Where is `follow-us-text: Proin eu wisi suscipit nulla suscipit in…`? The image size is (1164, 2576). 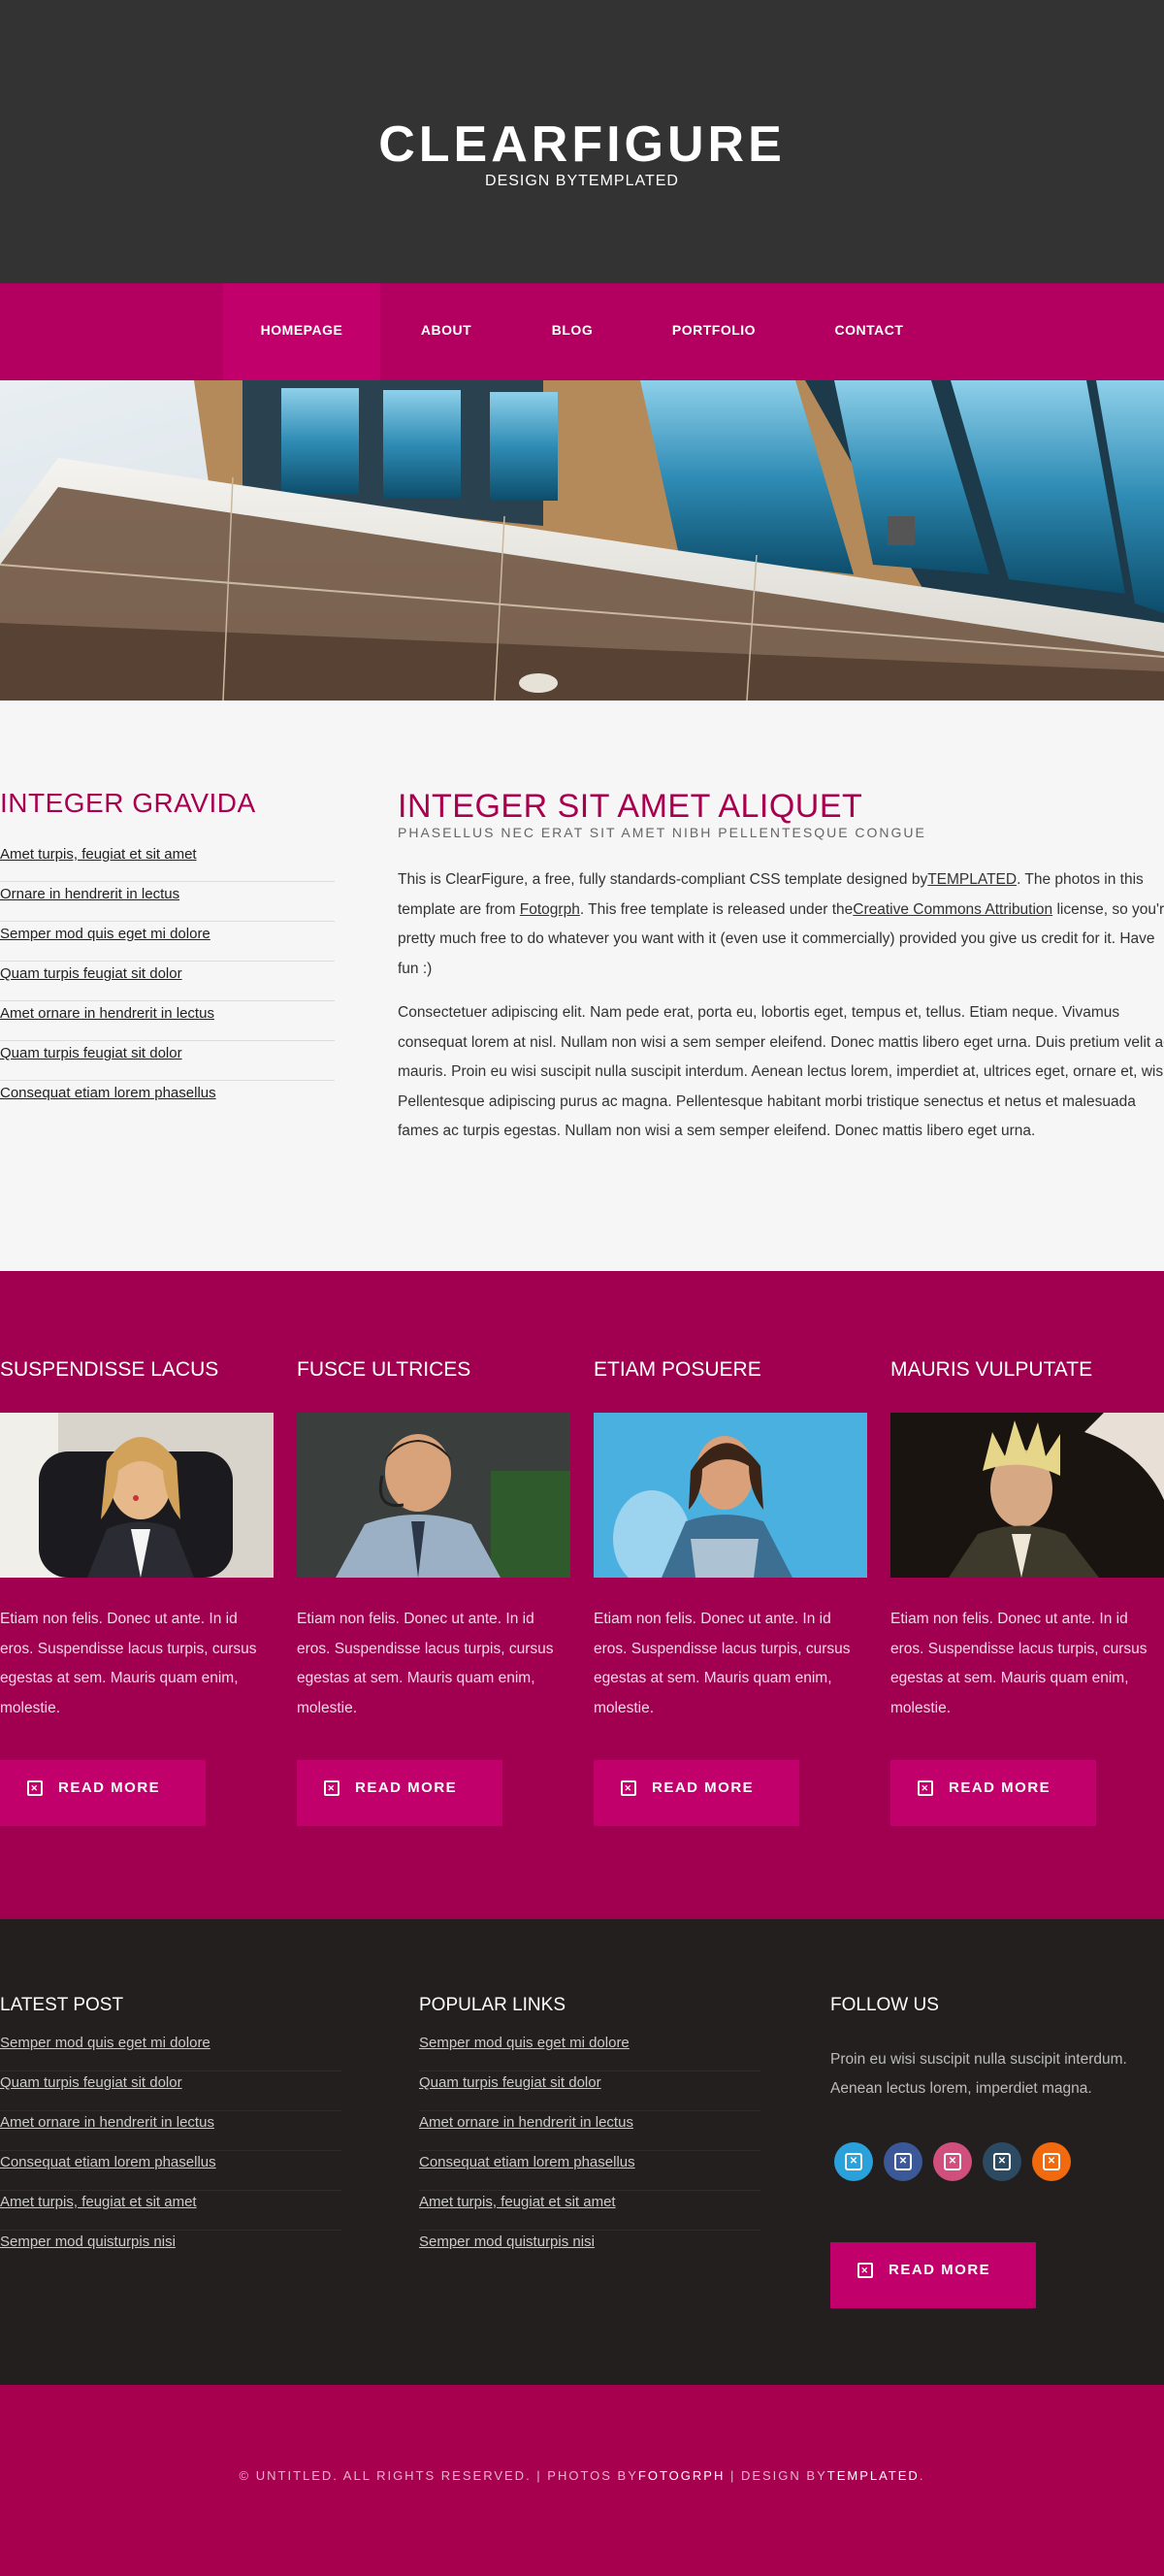 follow-us-text: Proin eu wisi suscipit nulla suscipit in… is located at coordinates (978, 2074).